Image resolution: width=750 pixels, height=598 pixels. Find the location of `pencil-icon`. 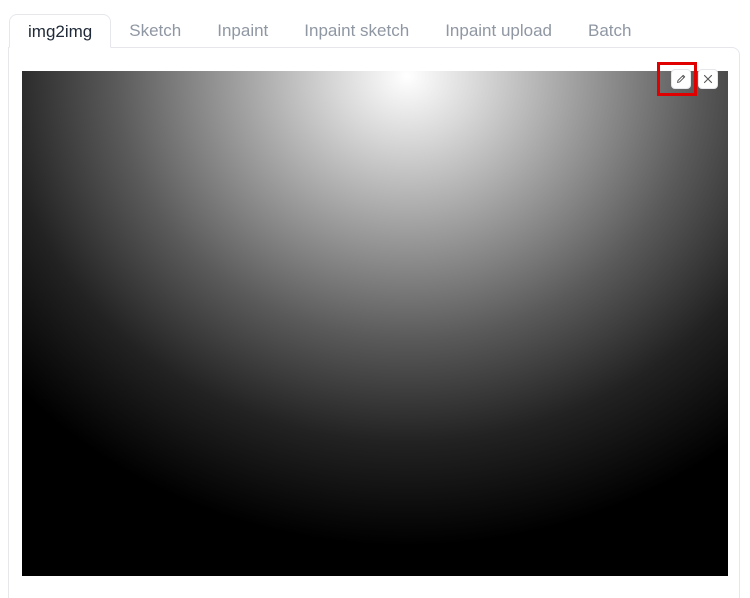

pencil-icon is located at coordinates (681, 78).